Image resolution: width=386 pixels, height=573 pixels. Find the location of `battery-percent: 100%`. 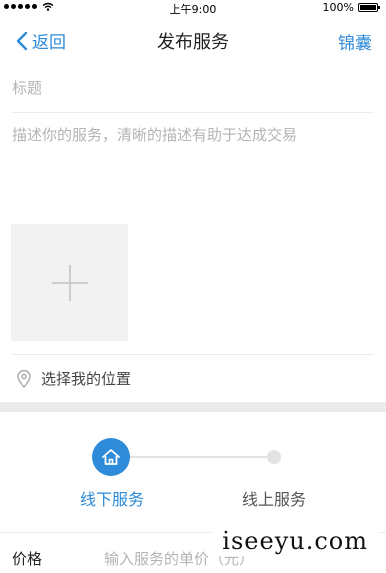

battery-percent: 100% is located at coordinates (338, 7).